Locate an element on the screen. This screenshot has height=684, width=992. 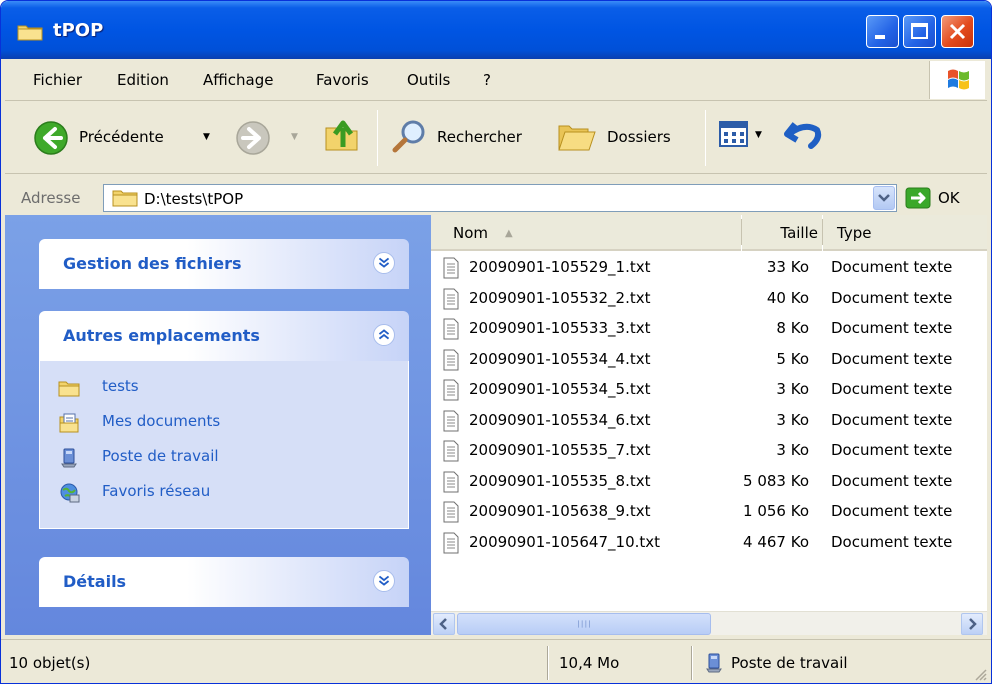
undo-button is located at coordinates (806, 137).